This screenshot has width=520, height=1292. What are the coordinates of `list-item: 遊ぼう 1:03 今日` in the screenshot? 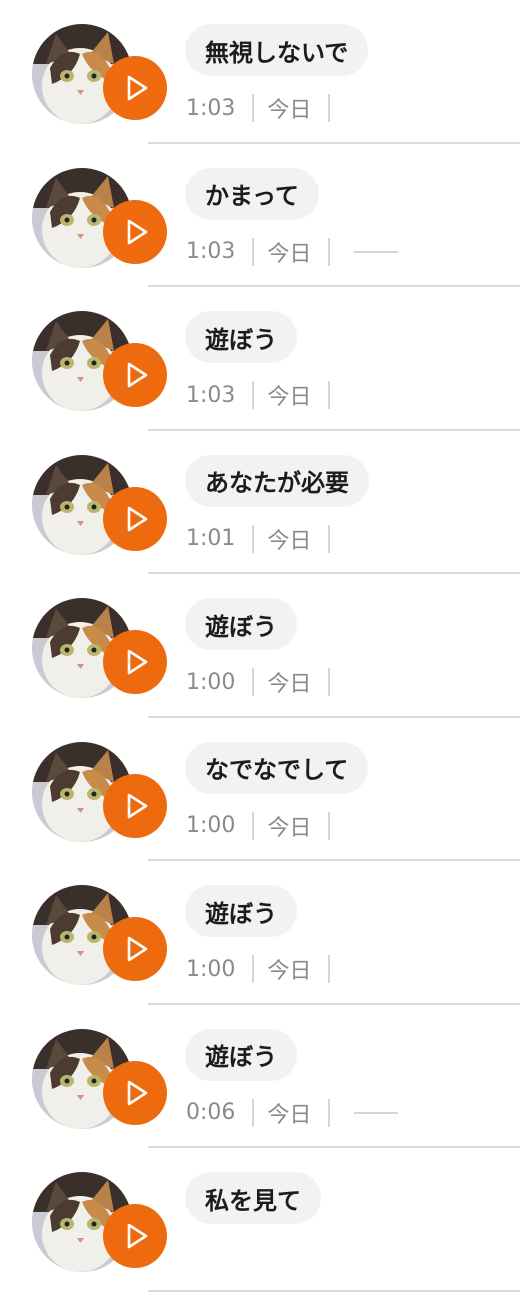 It's located at (260, 359).